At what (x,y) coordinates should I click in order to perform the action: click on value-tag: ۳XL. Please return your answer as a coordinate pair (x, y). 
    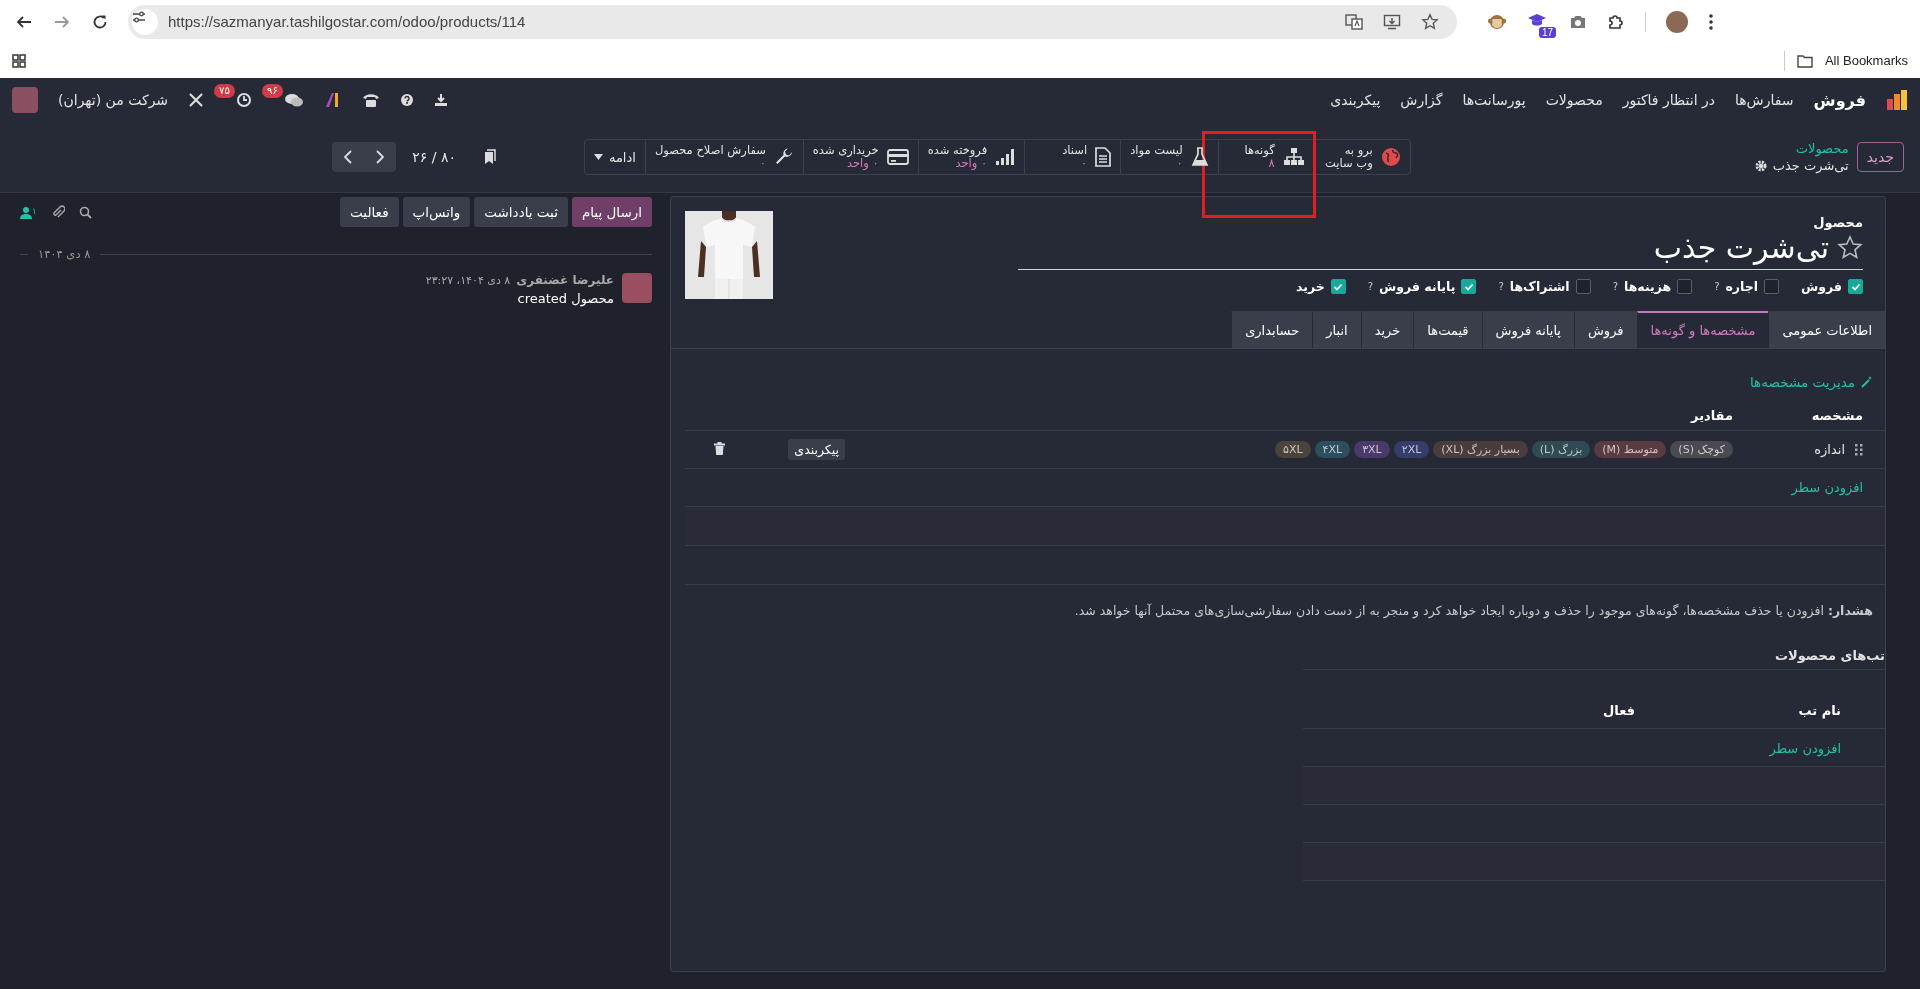
    Looking at the image, I should click on (1372, 449).